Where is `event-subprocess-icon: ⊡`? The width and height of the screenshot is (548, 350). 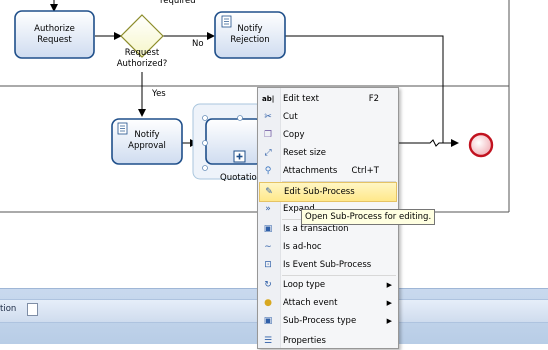 event-subprocess-icon: ⊡ is located at coordinates (268, 265).